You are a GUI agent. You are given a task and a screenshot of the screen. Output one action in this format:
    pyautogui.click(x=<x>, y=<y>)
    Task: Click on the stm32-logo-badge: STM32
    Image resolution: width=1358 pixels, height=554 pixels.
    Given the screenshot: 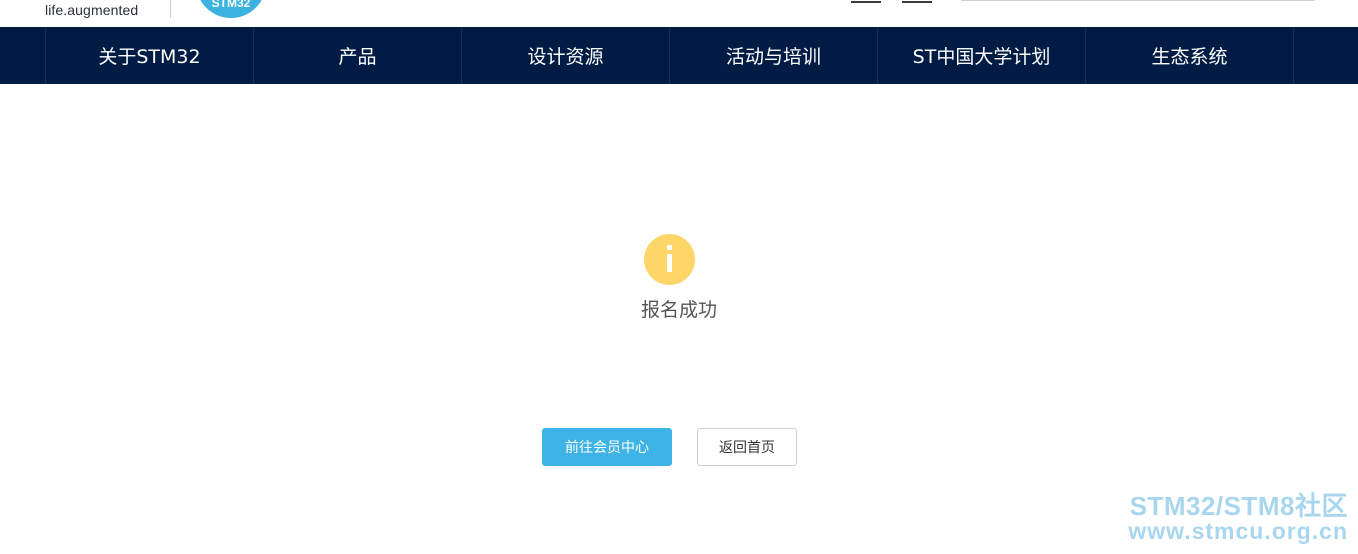 What is the action you would take?
    pyautogui.click(x=231, y=9)
    